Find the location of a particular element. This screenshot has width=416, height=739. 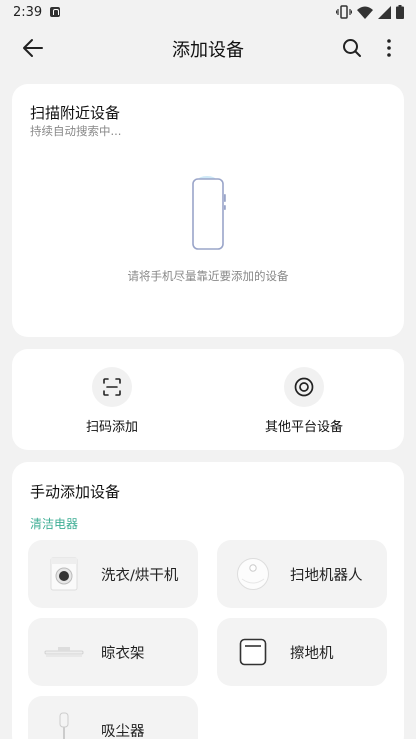

app-header: 添加设备 is located at coordinates (208, 48).